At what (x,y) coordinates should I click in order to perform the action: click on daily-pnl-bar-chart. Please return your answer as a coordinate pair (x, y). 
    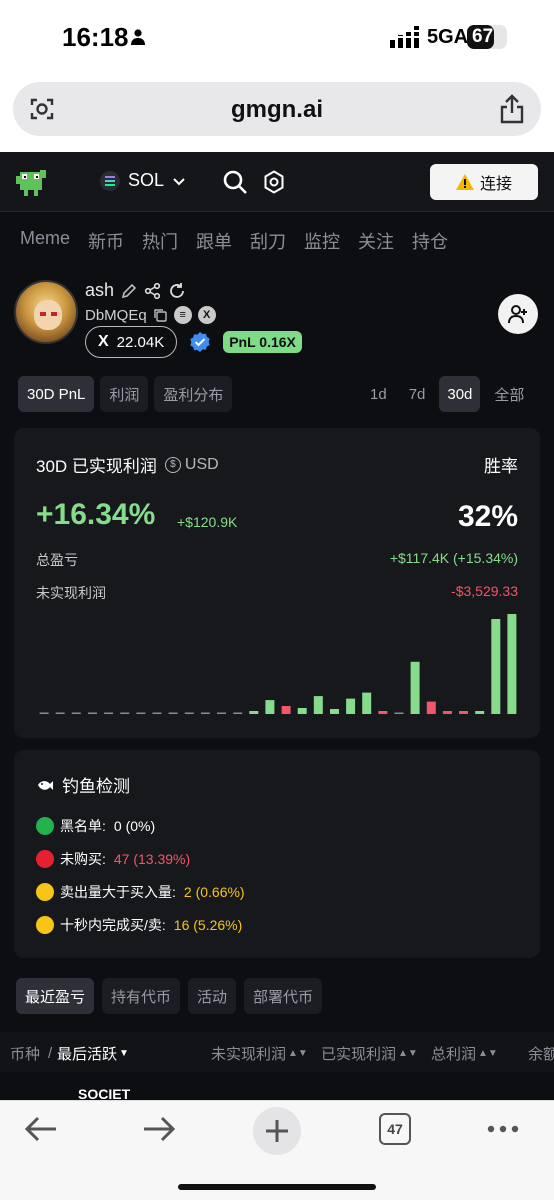
    Looking at the image, I should click on (278, 664).